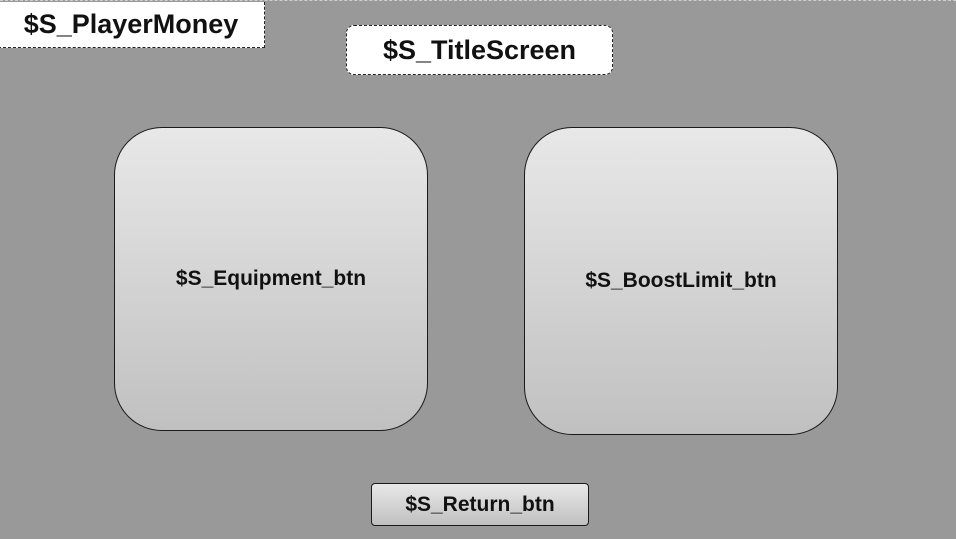 This screenshot has height=539, width=956. I want to click on boost-limit-button-label: $S_BoostLimit_btn, so click(681, 280).